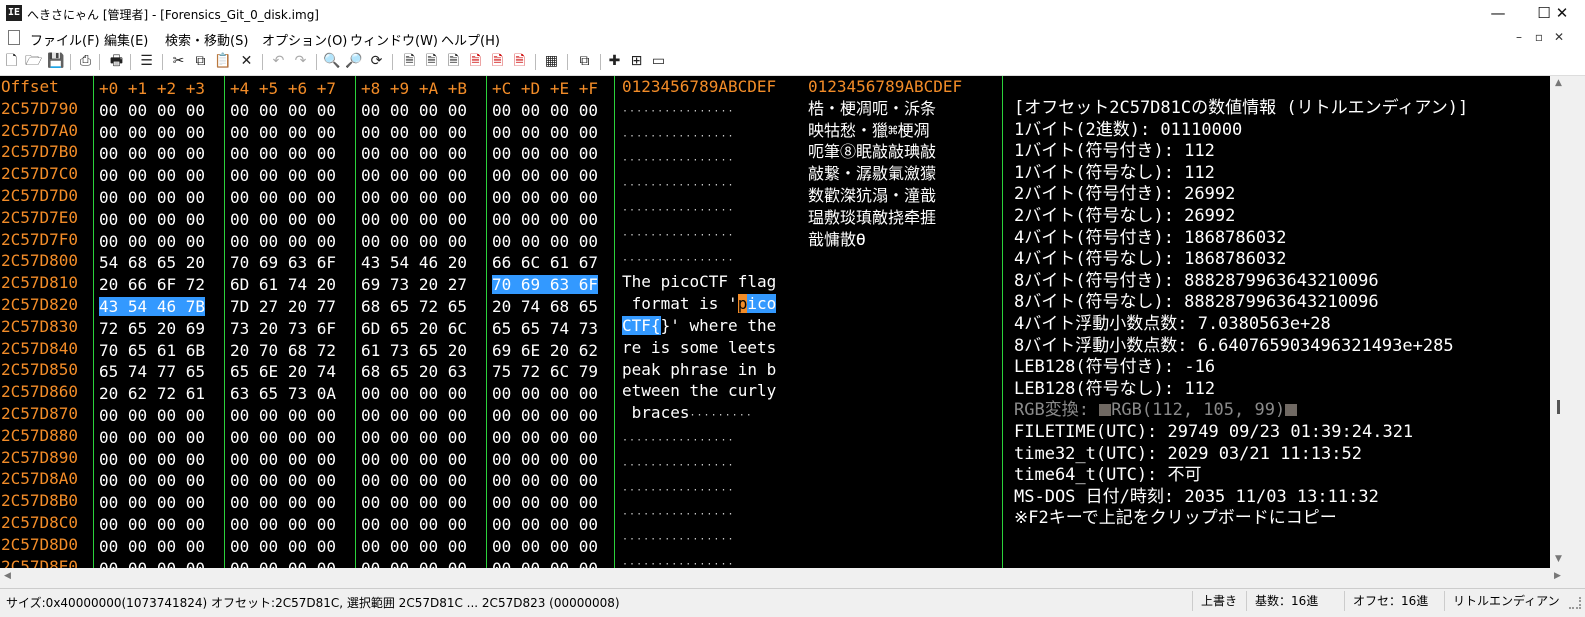 This screenshot has width=1585, height=617. I want to click on page-5-icon: 🗎, so click(497, 61).